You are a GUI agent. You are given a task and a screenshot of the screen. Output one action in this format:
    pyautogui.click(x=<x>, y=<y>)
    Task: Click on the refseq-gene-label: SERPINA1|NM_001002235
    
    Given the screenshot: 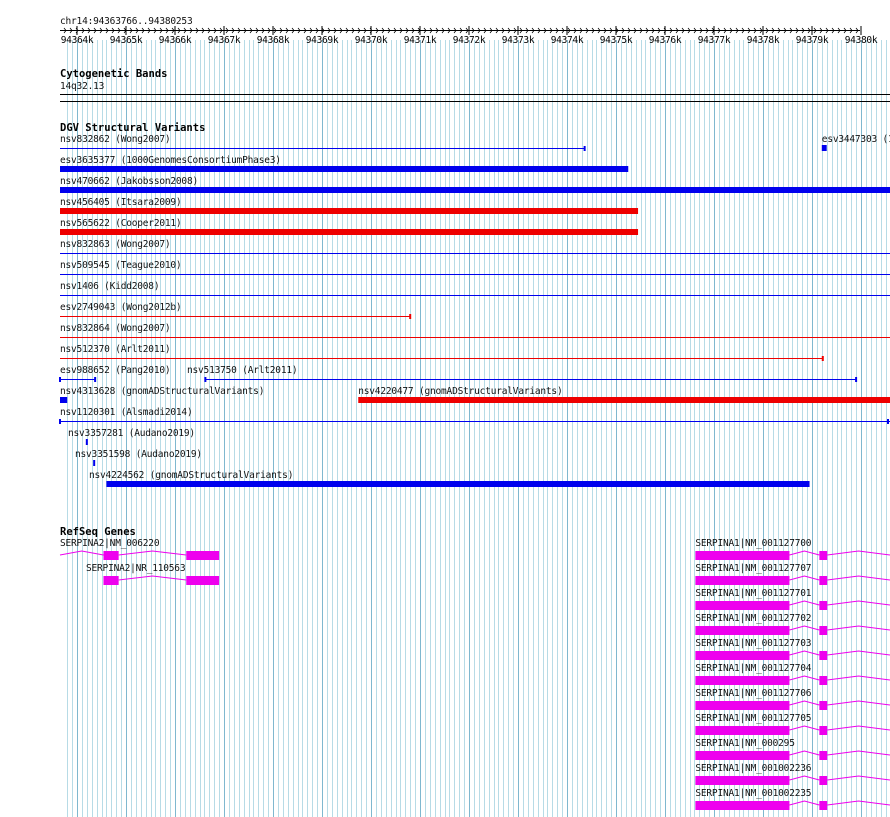 What is the action you would take?
    pyautogui.click(x=753, y=793)
    